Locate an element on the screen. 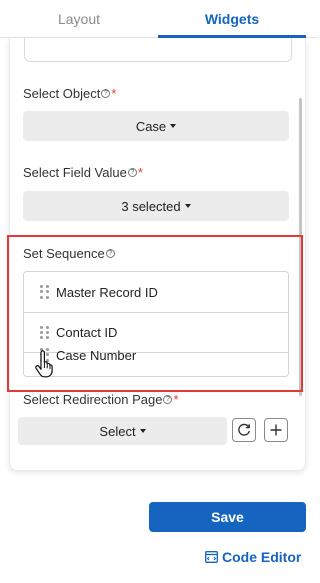 The width and height of the screenshot is (320, 583). select-redirection-page-dropdown: Select is located at coordinates (122, 431).